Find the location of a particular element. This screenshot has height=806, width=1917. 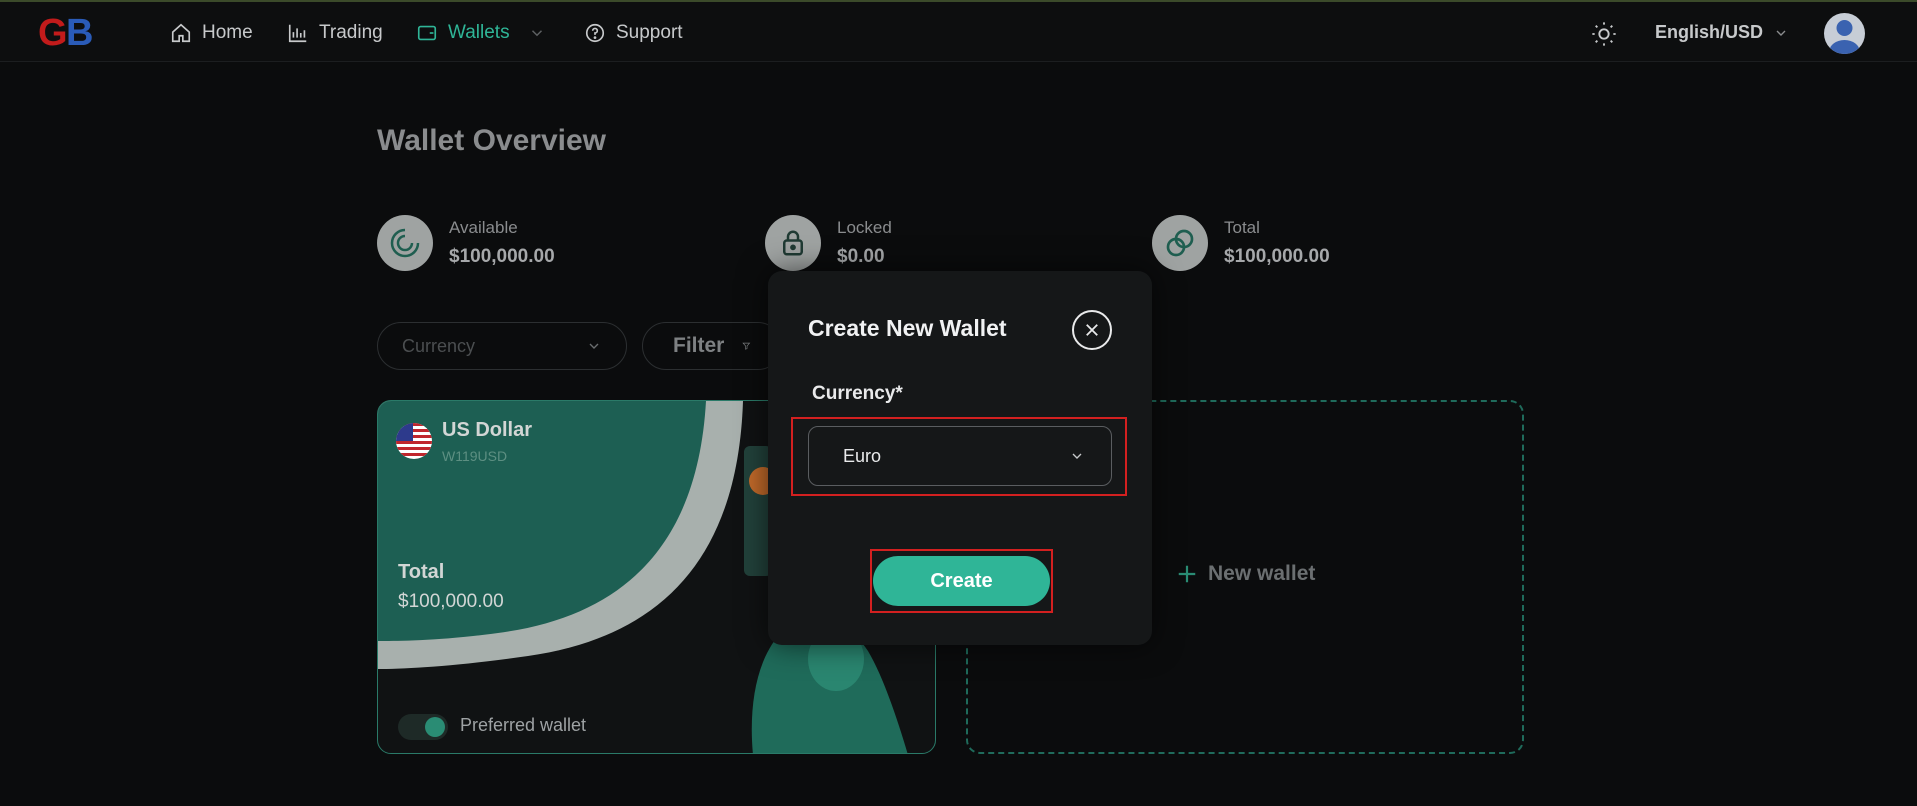

nav-trading-label: Trading is located at coordinates (351, 32).